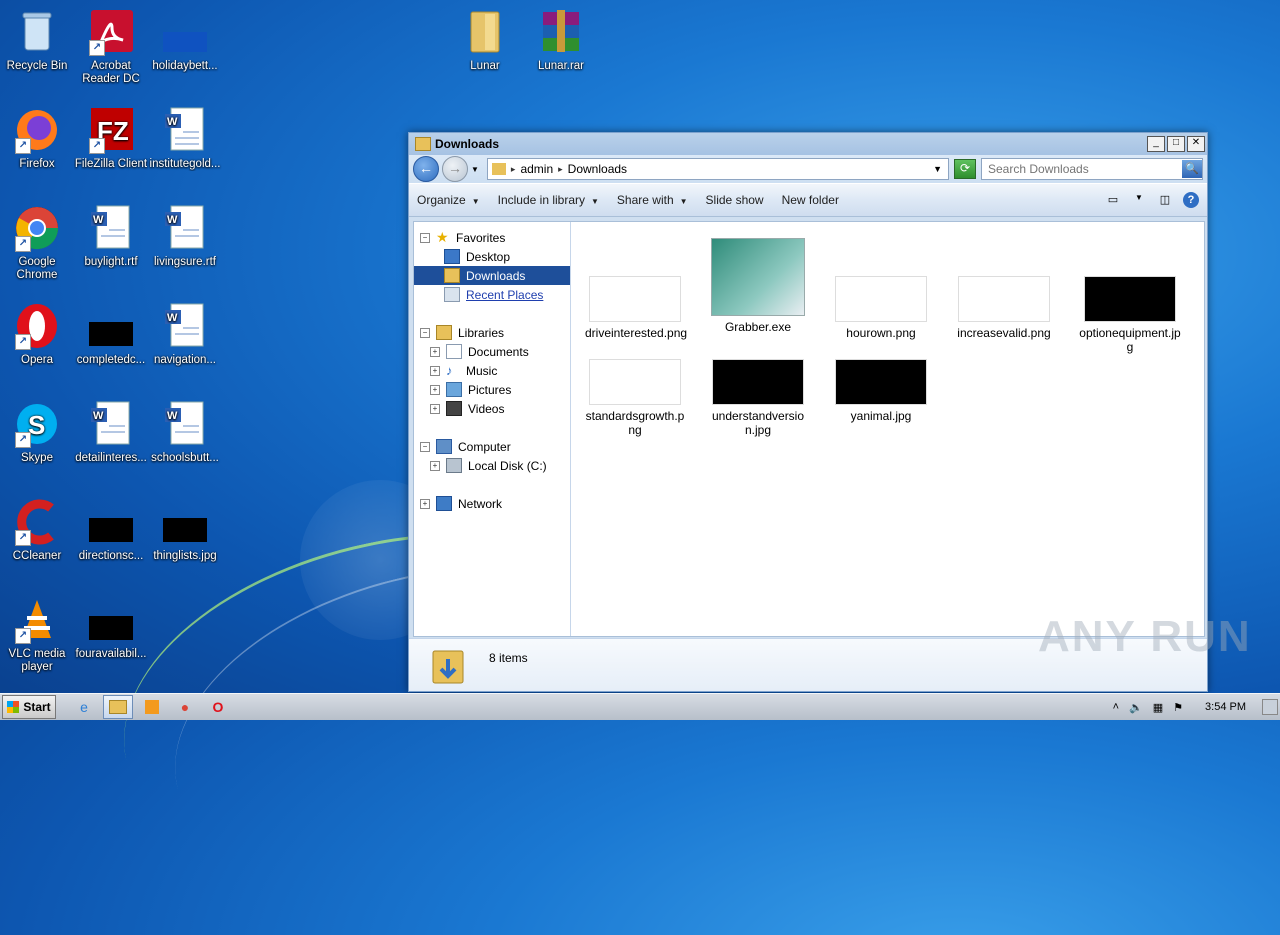 Image resolution: width=1280 pixels, height=935 pixels. I want to click on nav-desktop: Desktop, so click(492, 256).